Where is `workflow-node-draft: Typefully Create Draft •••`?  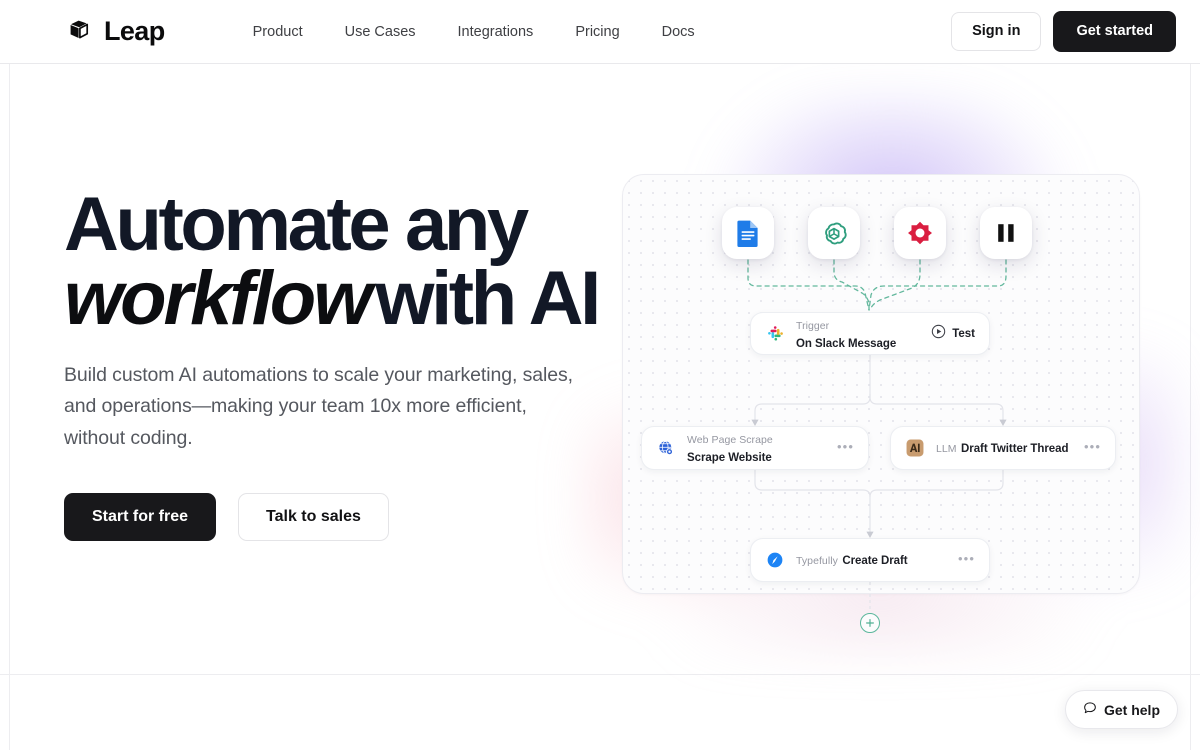
workflow-node-draft: Typefully Create Draft ••• is located at coordinates (870, 560).